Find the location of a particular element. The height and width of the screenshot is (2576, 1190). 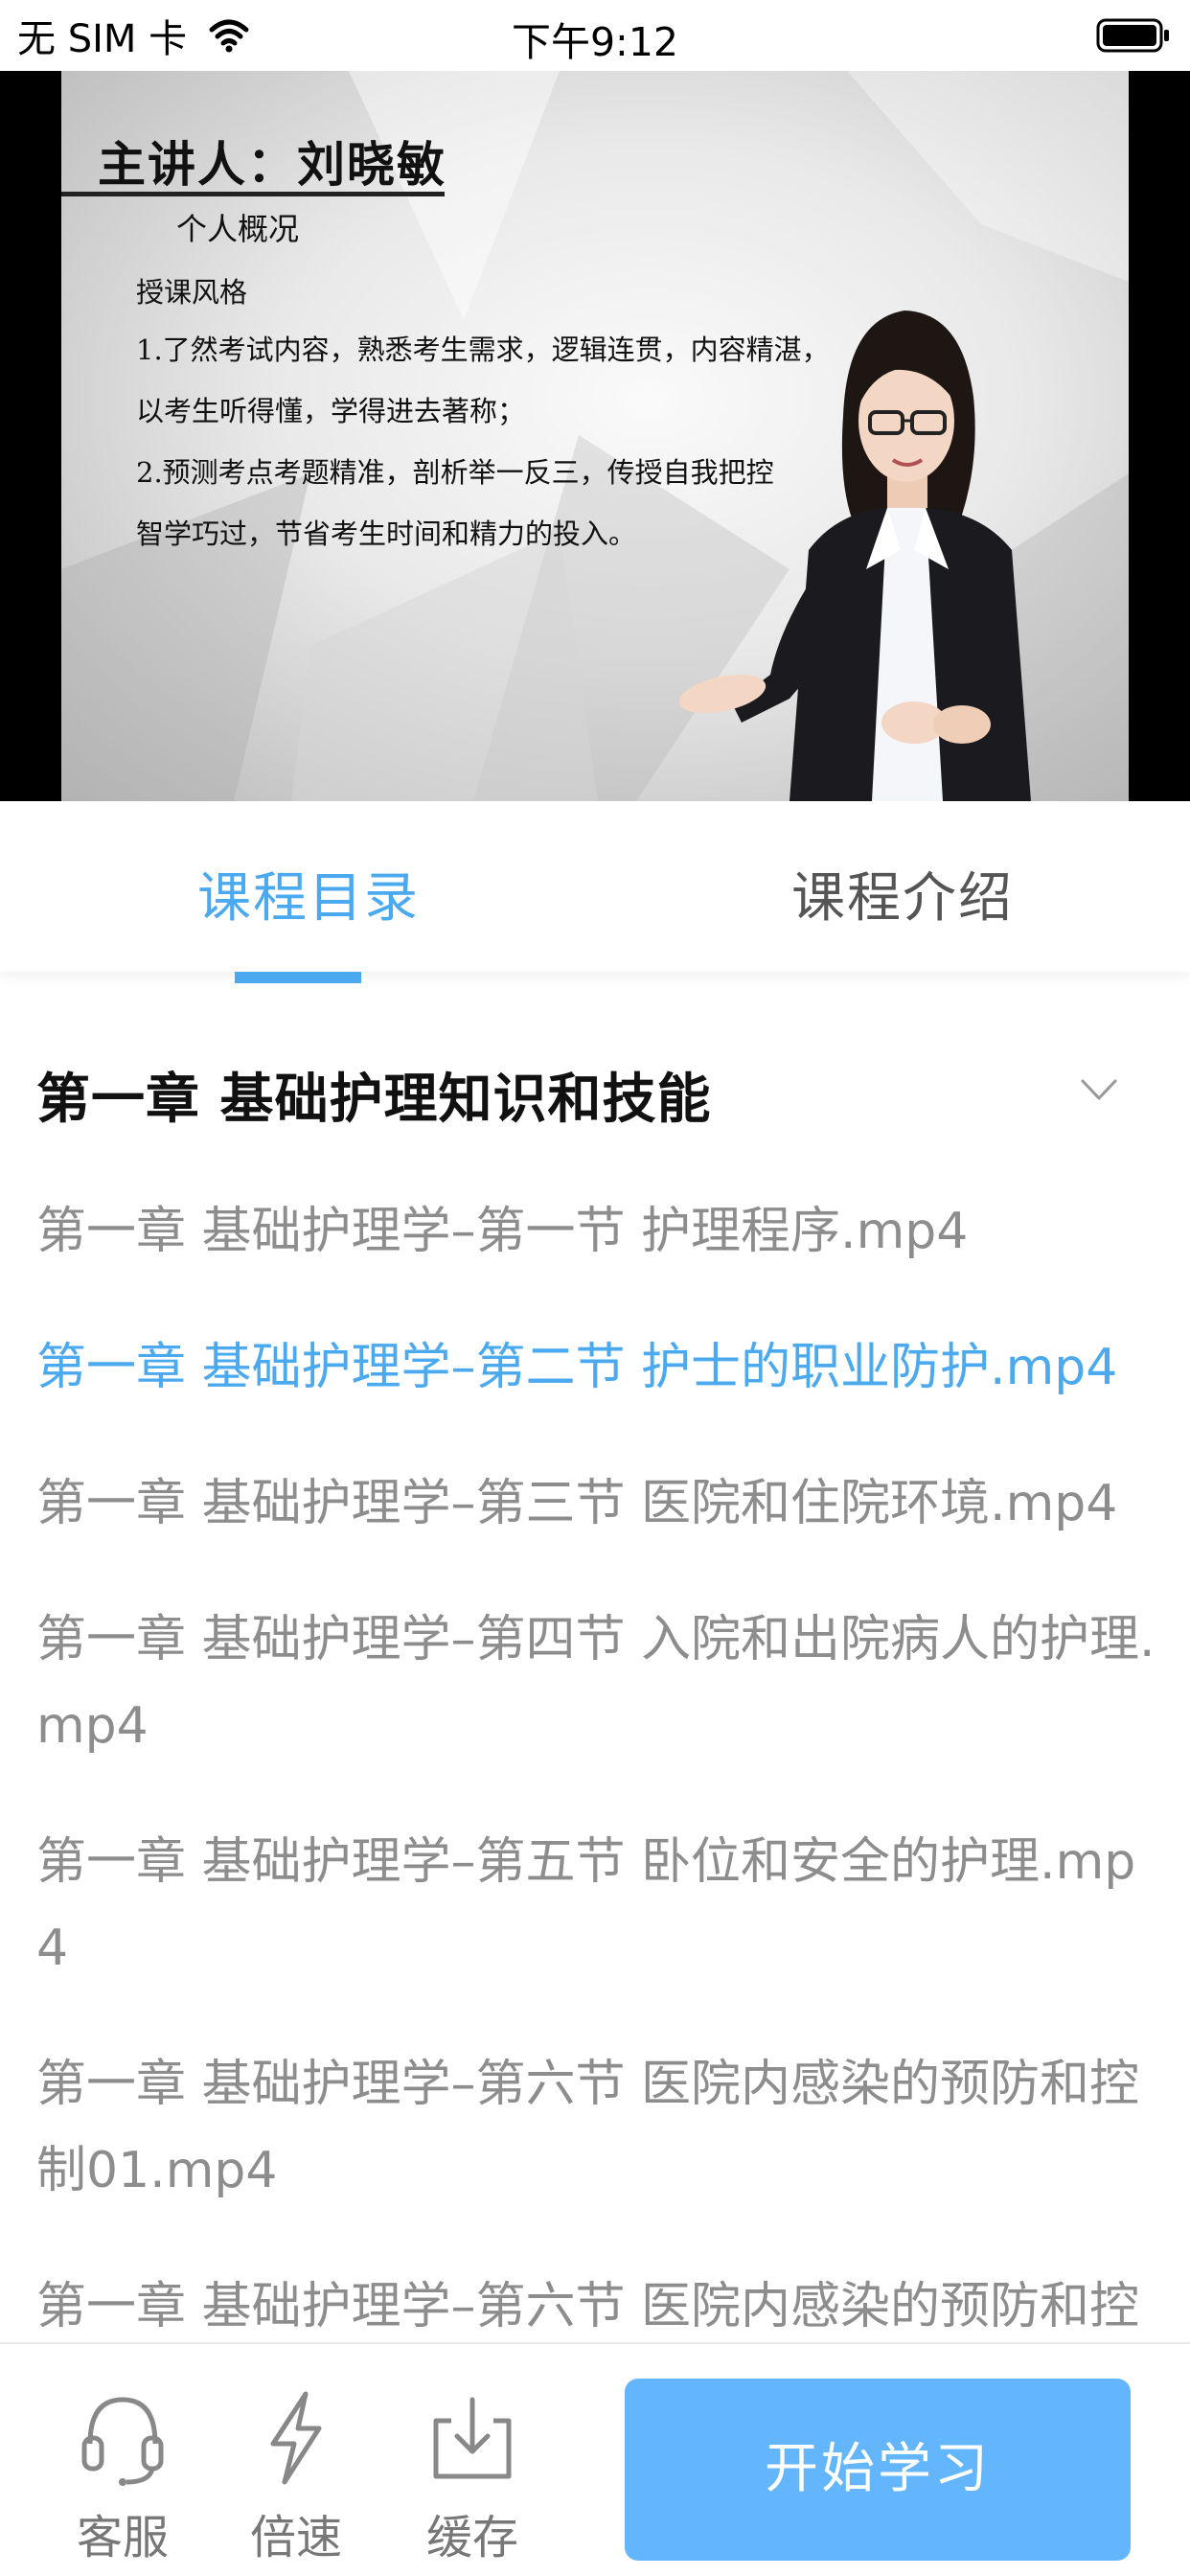

tab-catalog: 课程目录 is located at coordinates (309, 893).